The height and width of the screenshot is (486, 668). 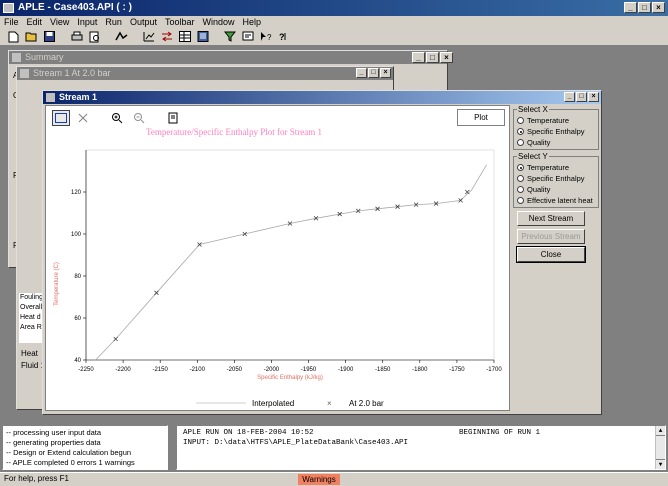 What do you see at coordinates (551, 254) in the screenshot?
I see `close-window-button: Close` at bounding box center [551, 254].